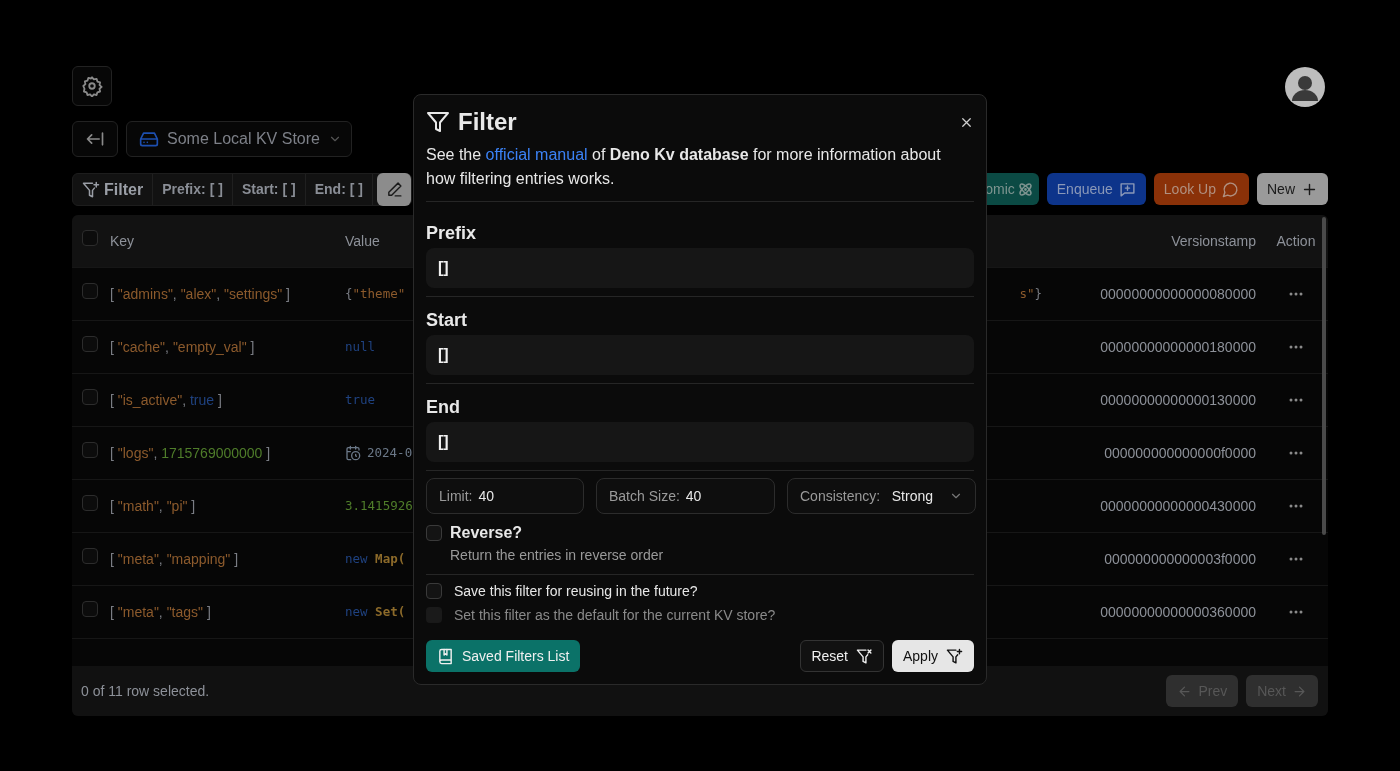 The image size is (1400, 771). Describe the element at coordinates (456, 496) in the screenshot. I see `field-label: Limit:` at that location.